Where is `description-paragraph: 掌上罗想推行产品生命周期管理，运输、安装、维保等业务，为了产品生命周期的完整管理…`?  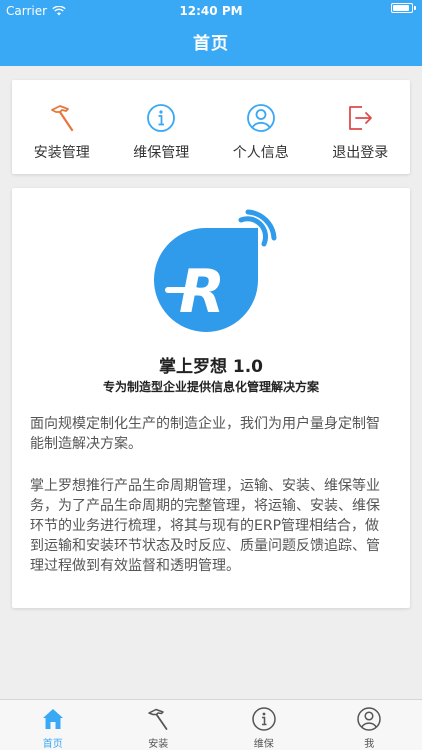 description-paragraph: 掌上罗想推行产品生命周期管理，运输、安装、维保等业务，为了产品生命周期的完整管理… is located at coordinates (205, 526).